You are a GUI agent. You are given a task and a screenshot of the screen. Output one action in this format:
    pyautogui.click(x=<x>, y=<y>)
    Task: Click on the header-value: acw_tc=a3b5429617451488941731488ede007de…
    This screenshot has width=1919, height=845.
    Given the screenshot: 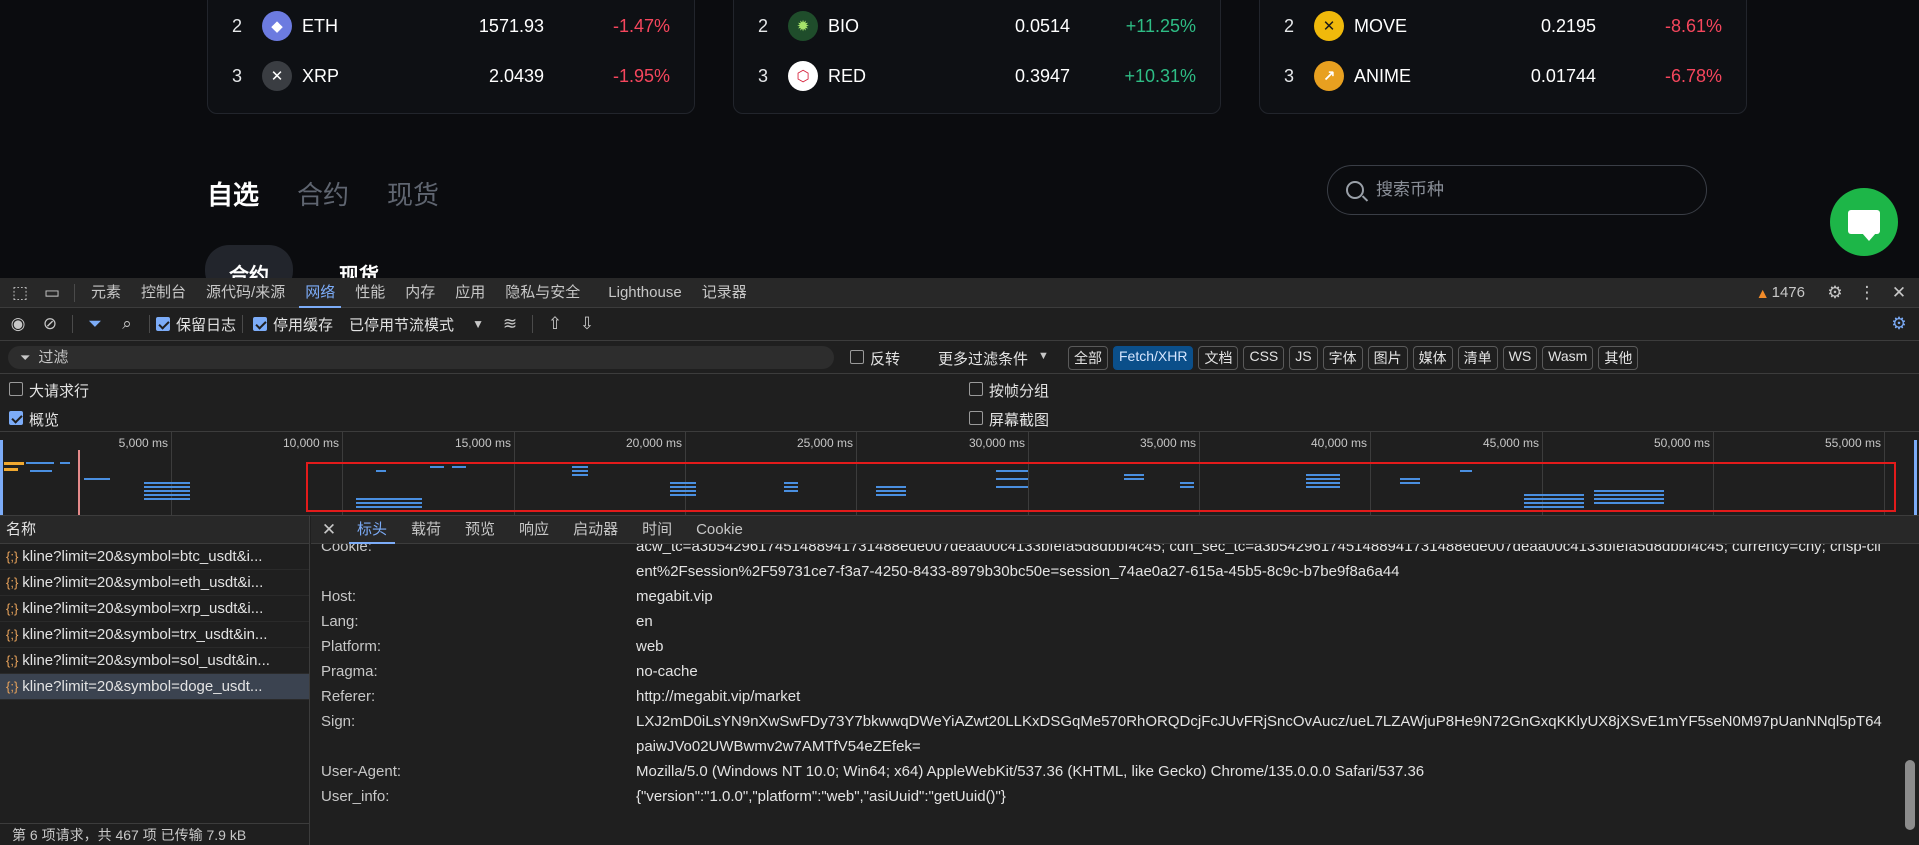 What is the action you would take?
    pyautogui.click(x=1258, y=562)
    